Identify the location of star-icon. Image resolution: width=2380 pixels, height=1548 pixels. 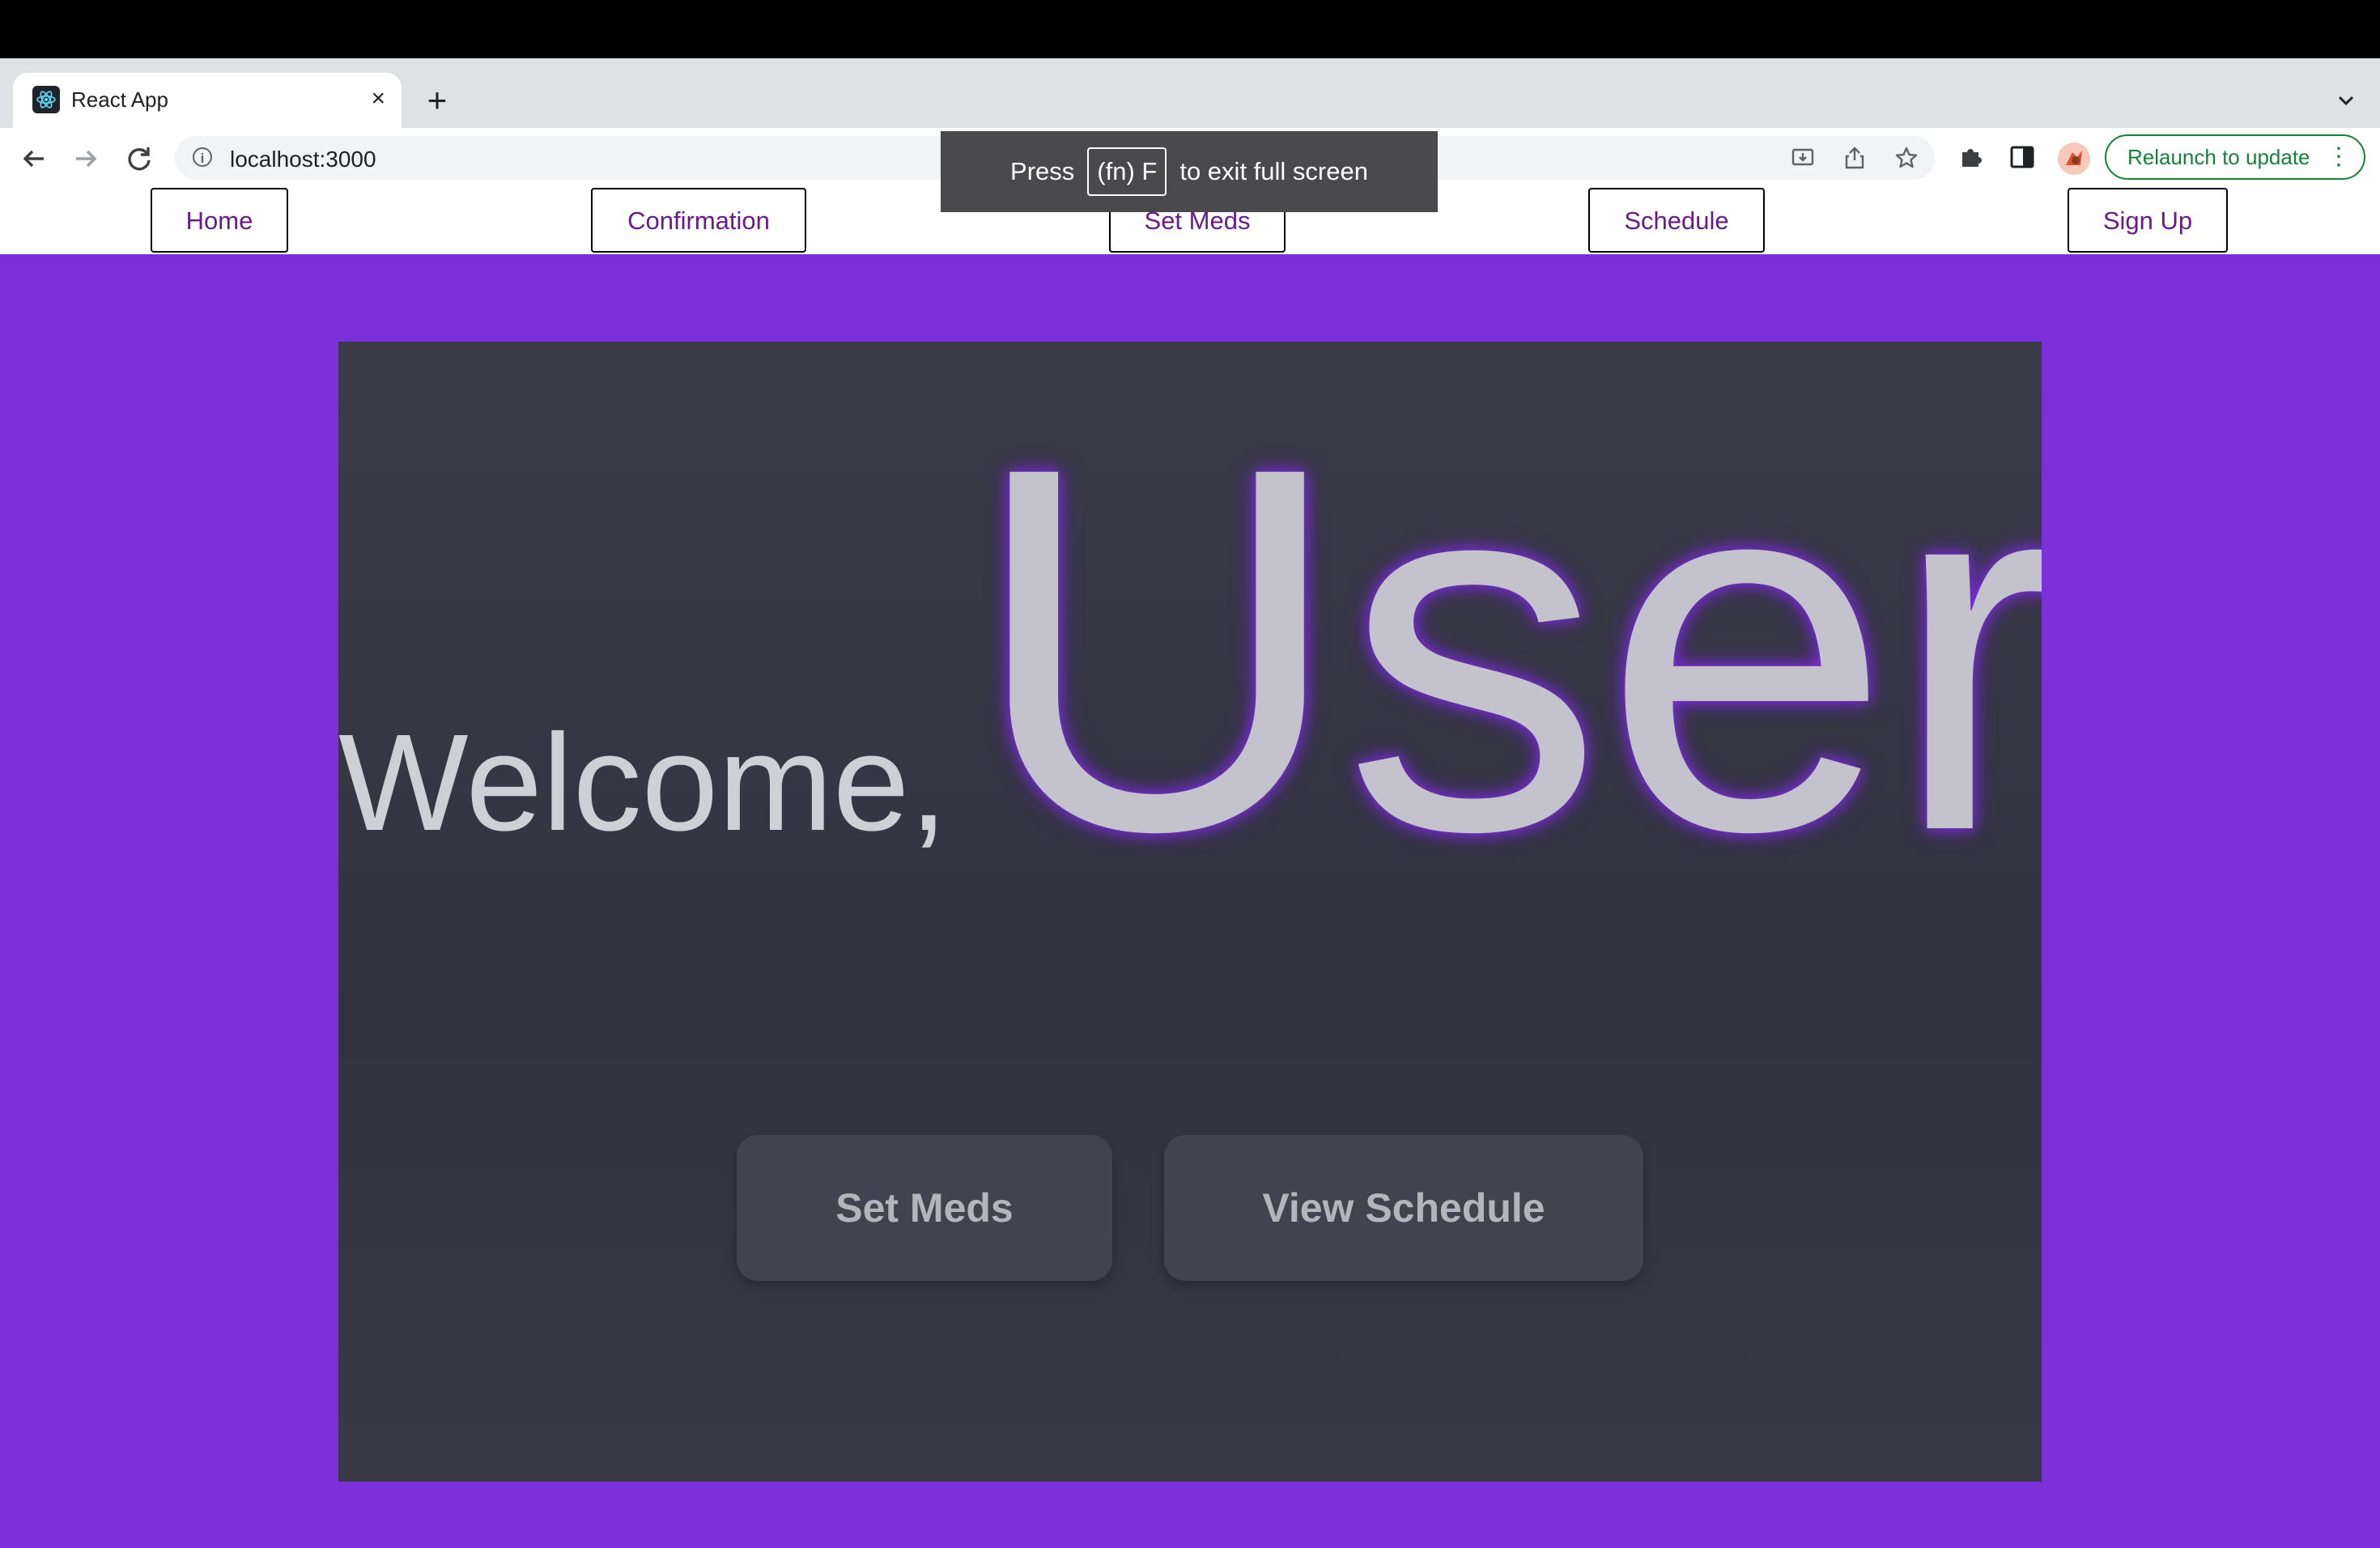
(1906, 158).